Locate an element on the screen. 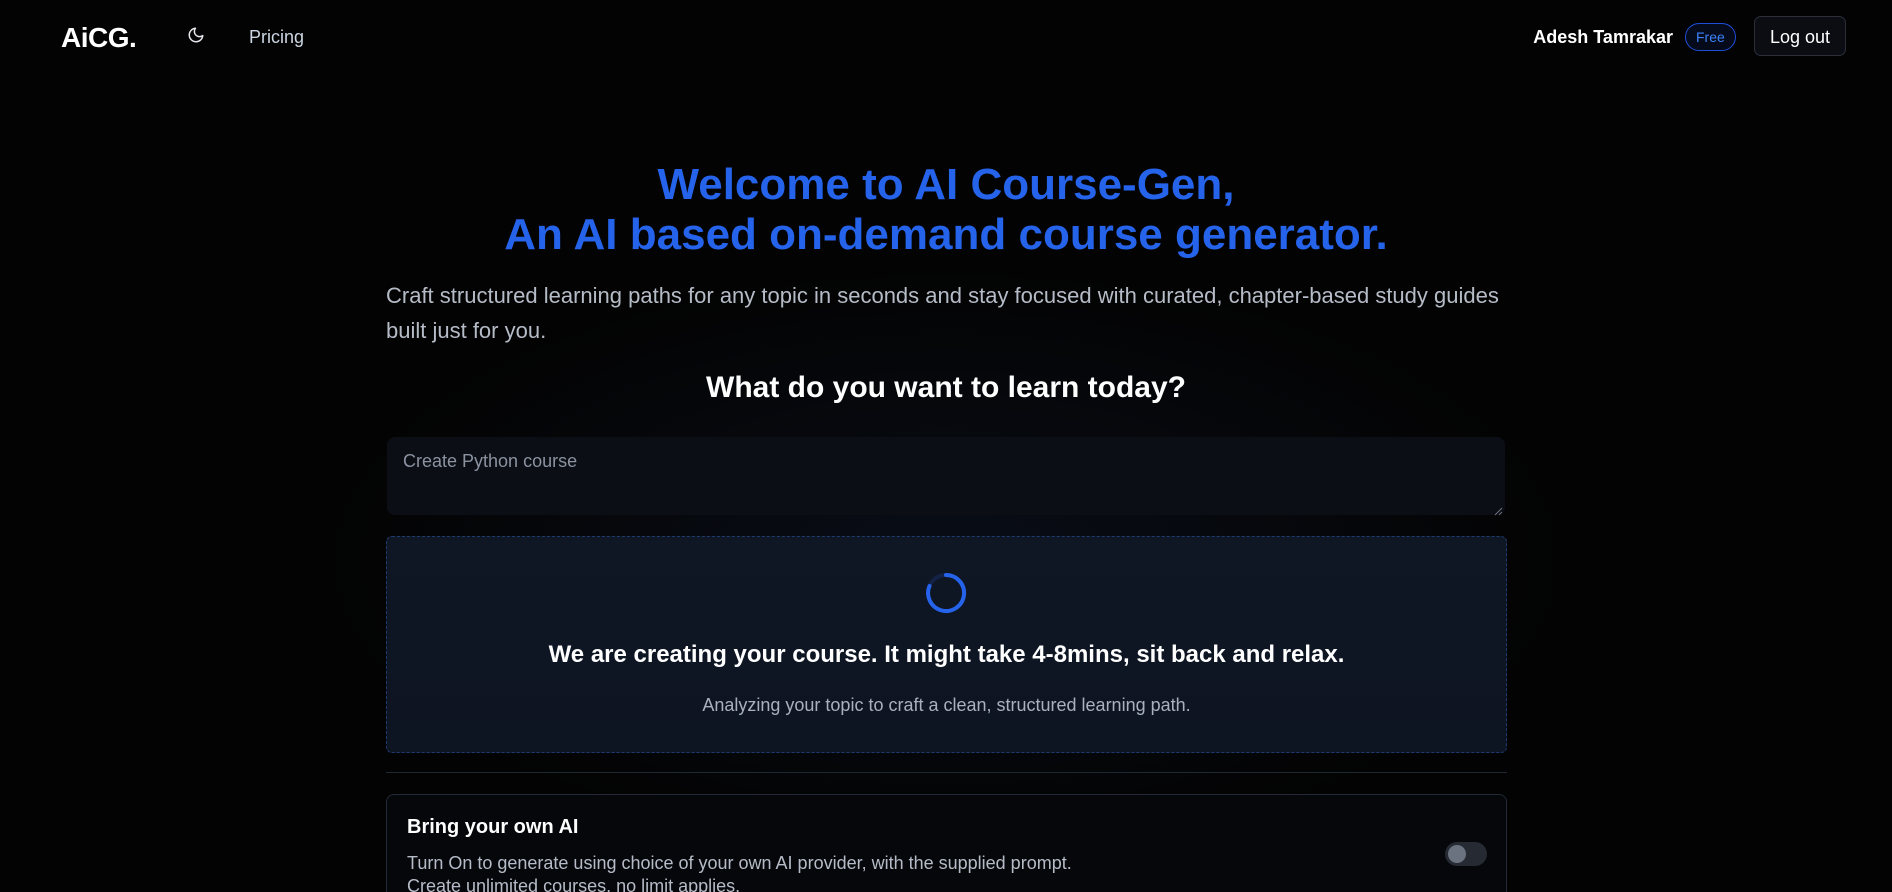 This screenshot has height=892, width=1892. logout-button: Log out is located at coordinates (1800, 36).